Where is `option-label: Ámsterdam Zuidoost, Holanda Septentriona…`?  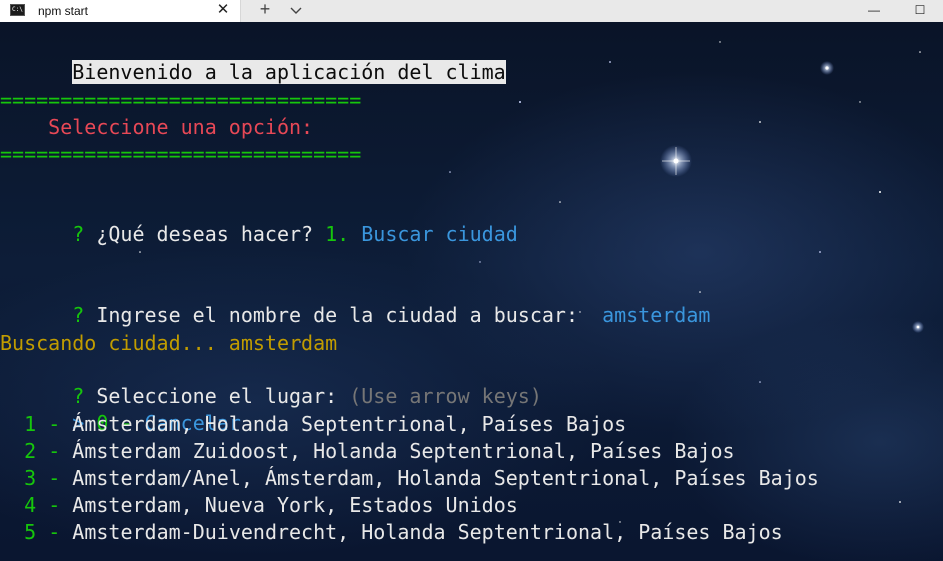
option-label: Ámsterdam Zuidoost, Holanda Septentriona… is located at coordinates (403, 451).